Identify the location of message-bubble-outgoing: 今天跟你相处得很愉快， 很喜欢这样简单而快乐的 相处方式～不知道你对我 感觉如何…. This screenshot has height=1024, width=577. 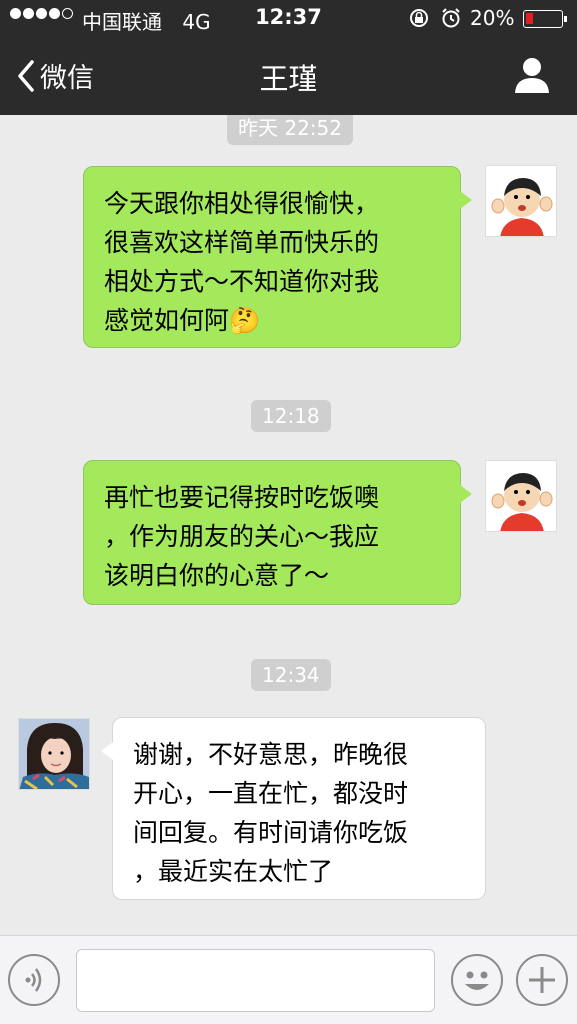
(277, 257).